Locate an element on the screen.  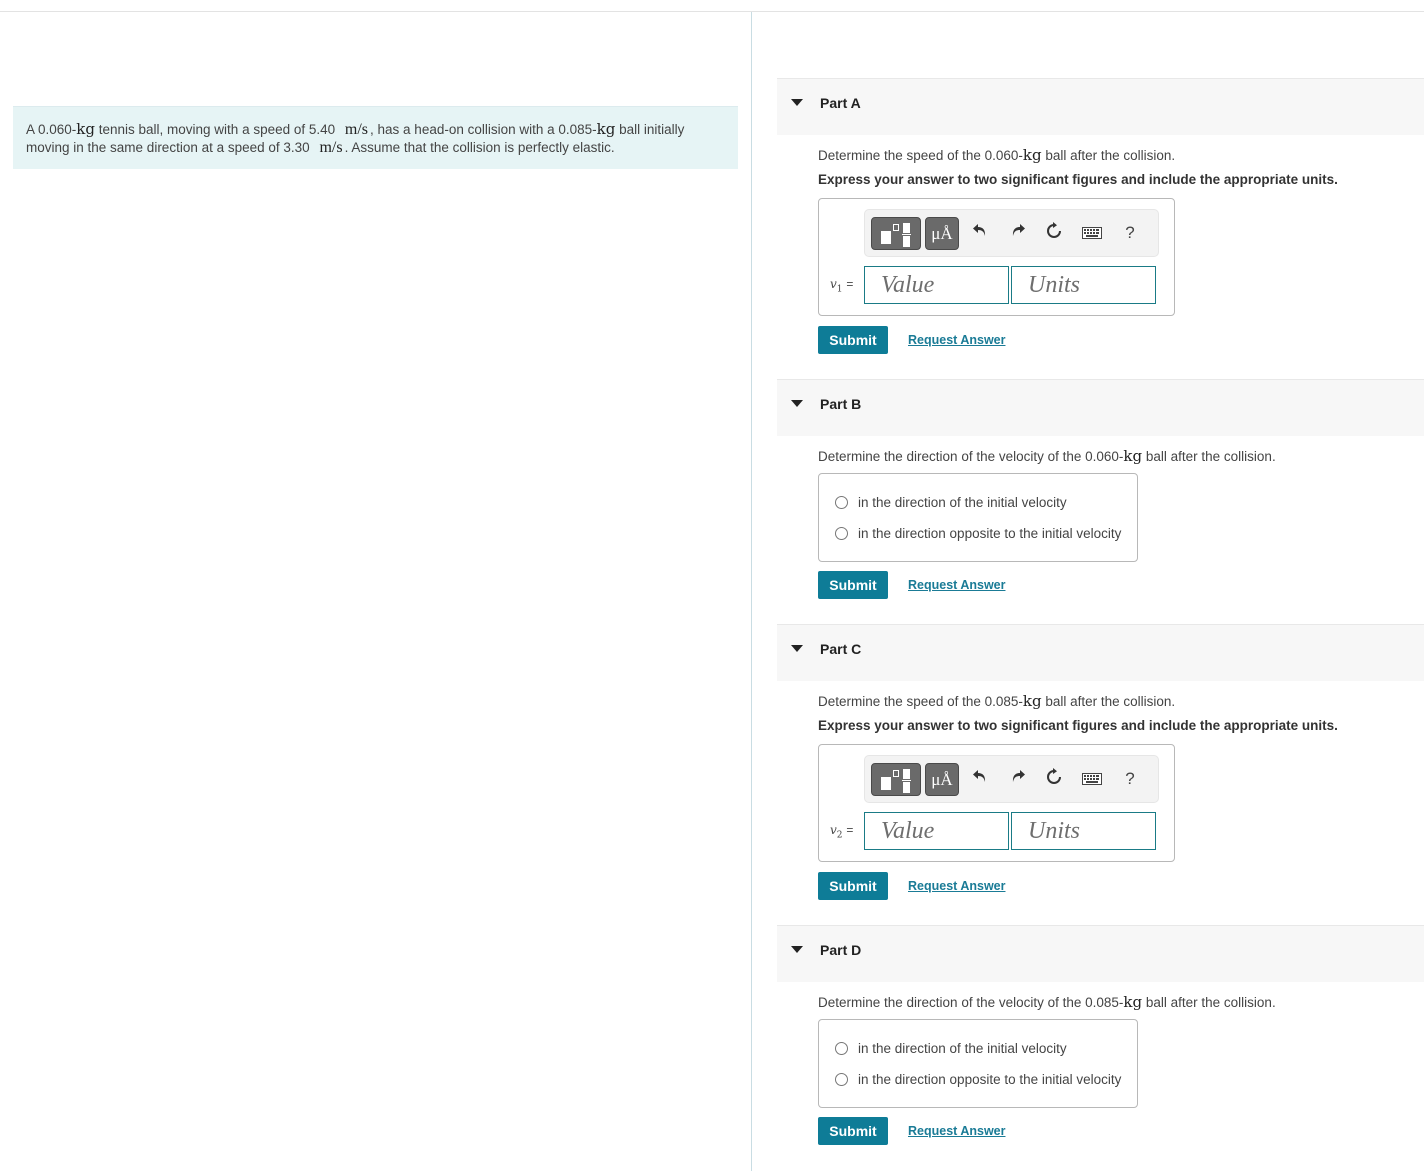
part-d-request-answer-link: Request Answer is located at coordinates (956, 1131).